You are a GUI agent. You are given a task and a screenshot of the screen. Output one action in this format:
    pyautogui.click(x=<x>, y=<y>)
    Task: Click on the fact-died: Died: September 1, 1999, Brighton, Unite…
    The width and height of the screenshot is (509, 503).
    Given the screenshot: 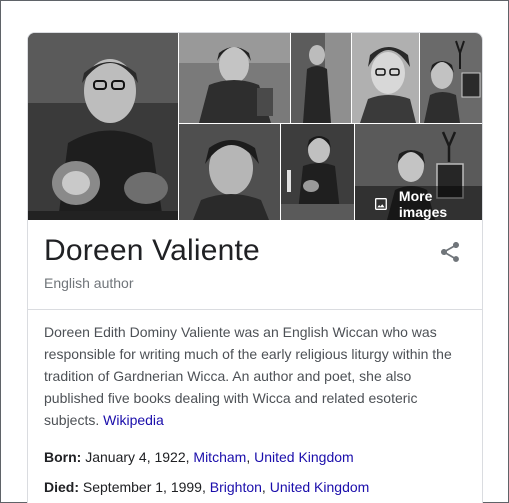 What is the action you would take?
    pyautogui.click(x=206, y=487)
    